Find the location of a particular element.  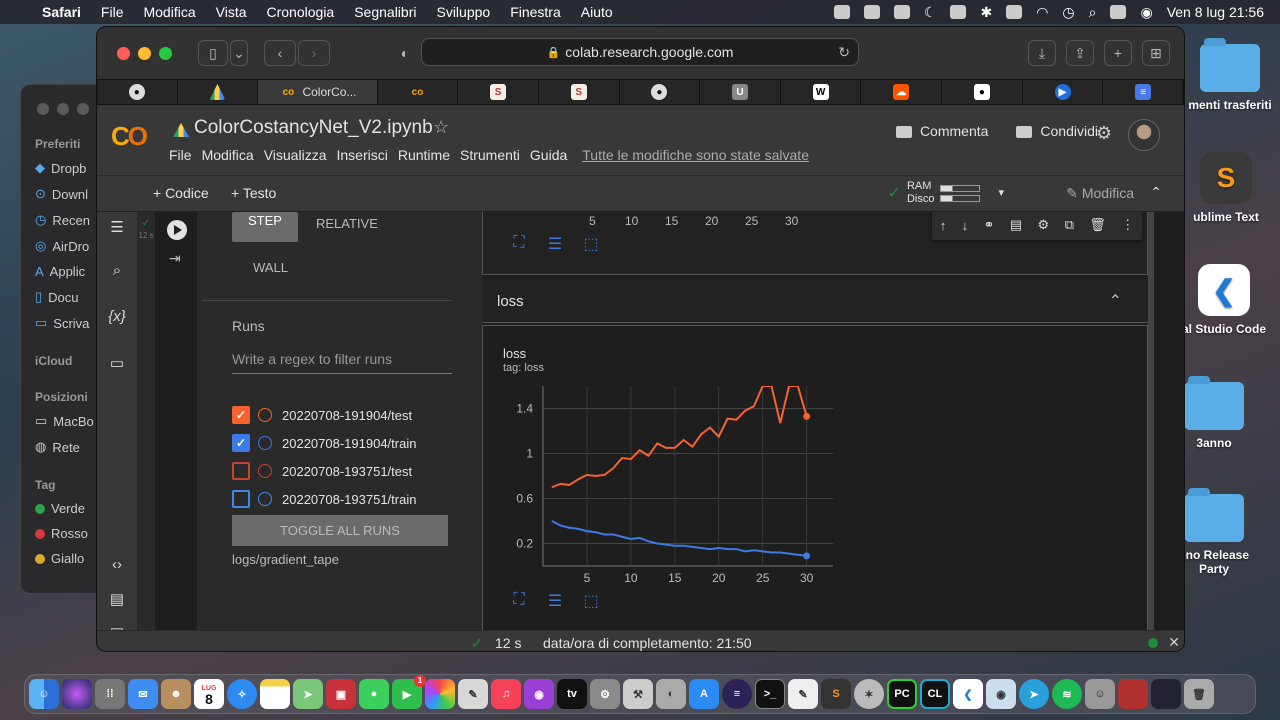

preview-dock-icon: ✎ is located at coordinates (473, 694).